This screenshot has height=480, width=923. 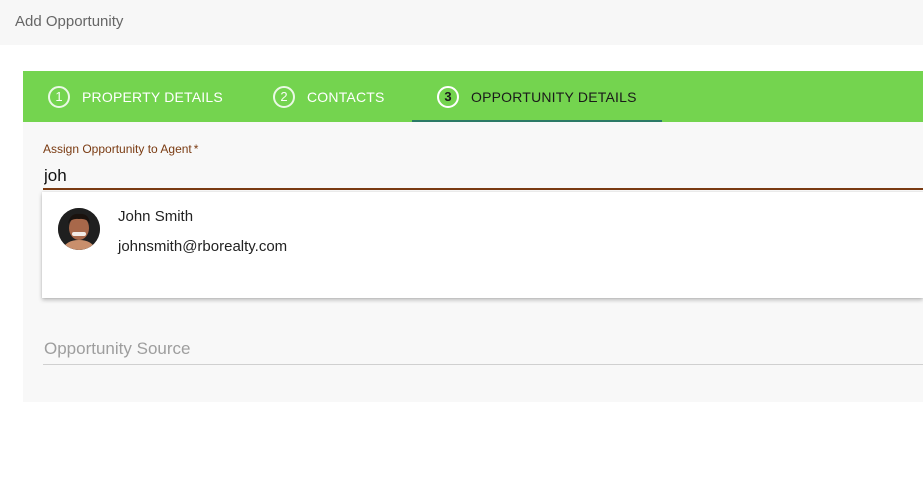 I want to click on step-number-badge: 1, so click(x=59, y=96).